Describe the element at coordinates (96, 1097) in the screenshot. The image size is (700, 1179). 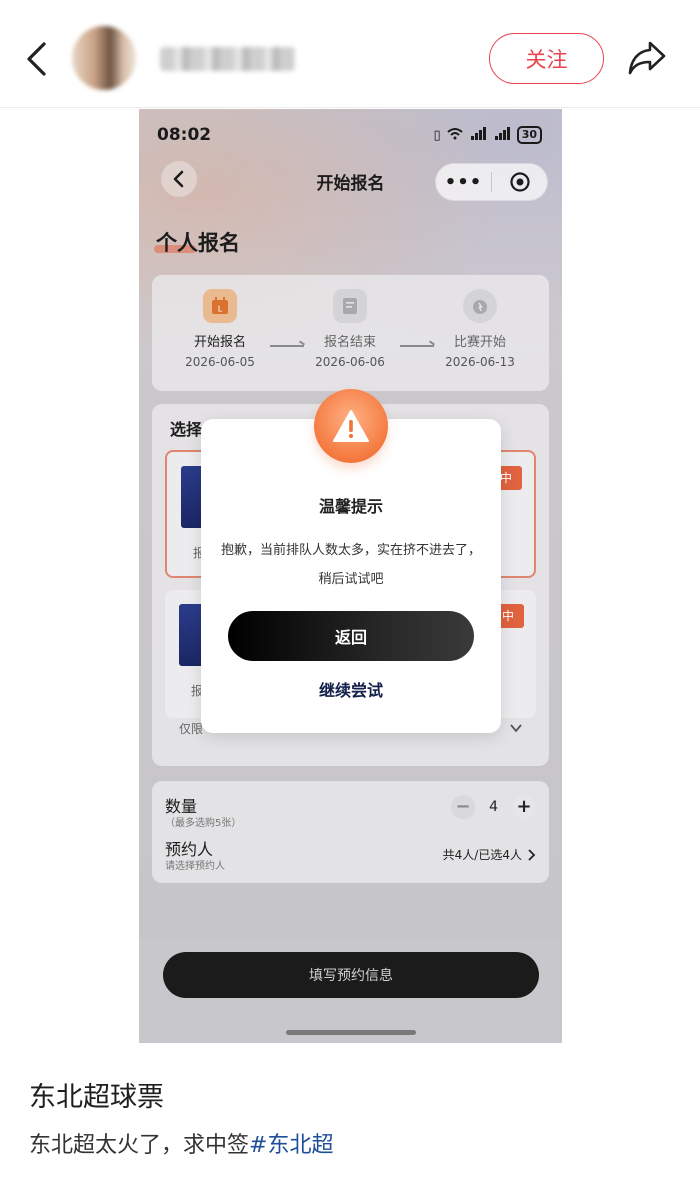
I see `post-title: 东北超球票` at that location.